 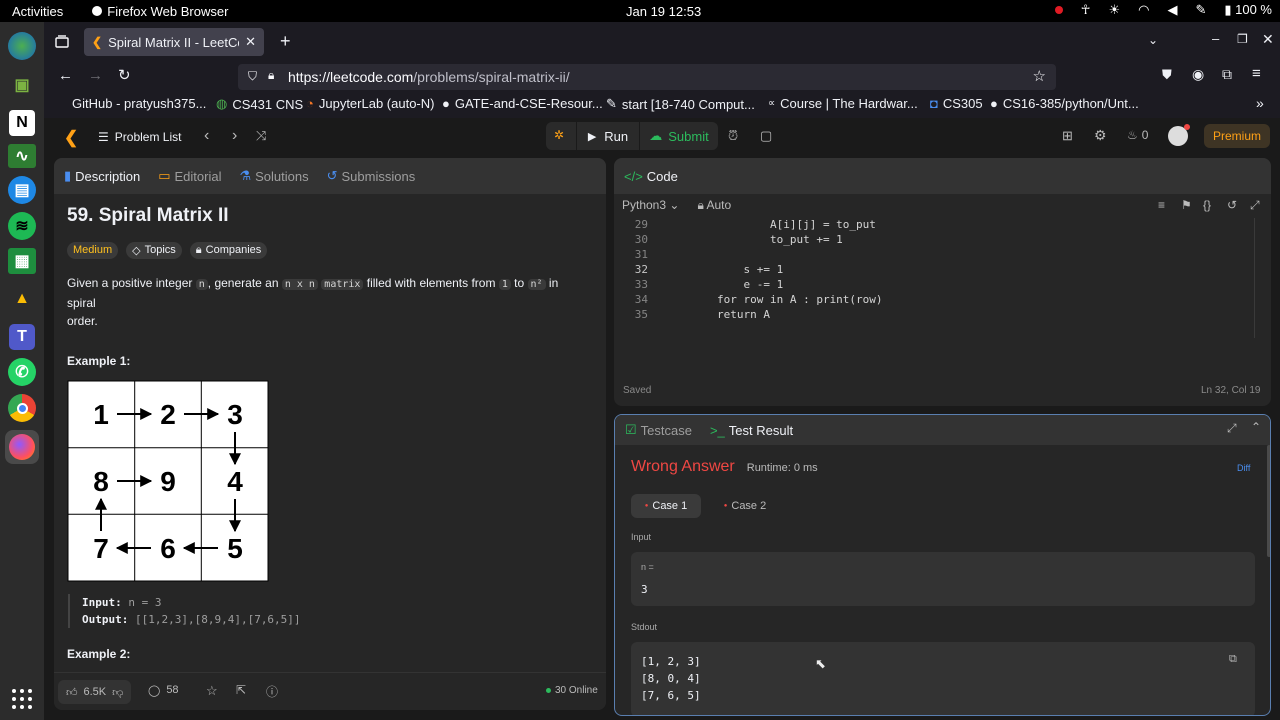 I want to click on forward-icon: →, so click(x=95, y=75).